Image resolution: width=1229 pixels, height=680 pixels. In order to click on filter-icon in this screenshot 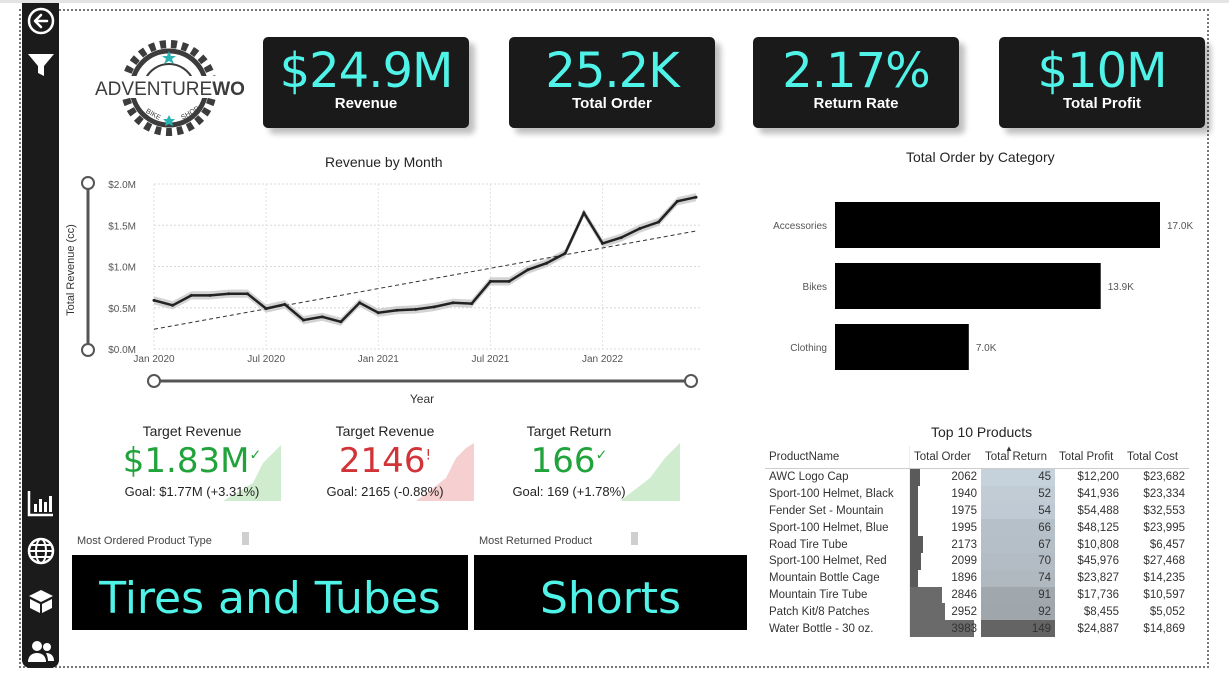, I will do `click(40, 64)`.